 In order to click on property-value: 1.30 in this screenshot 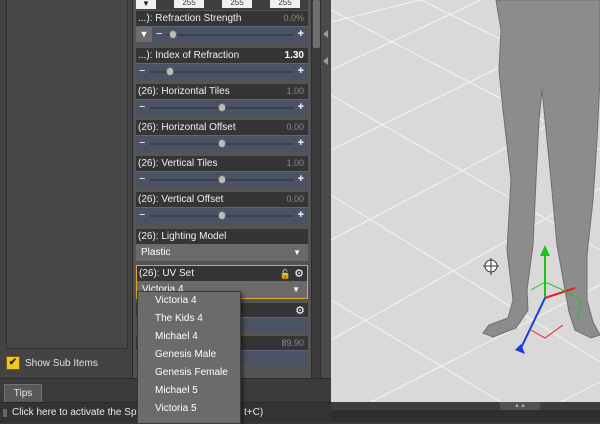, I will do `click(294, 55)`.